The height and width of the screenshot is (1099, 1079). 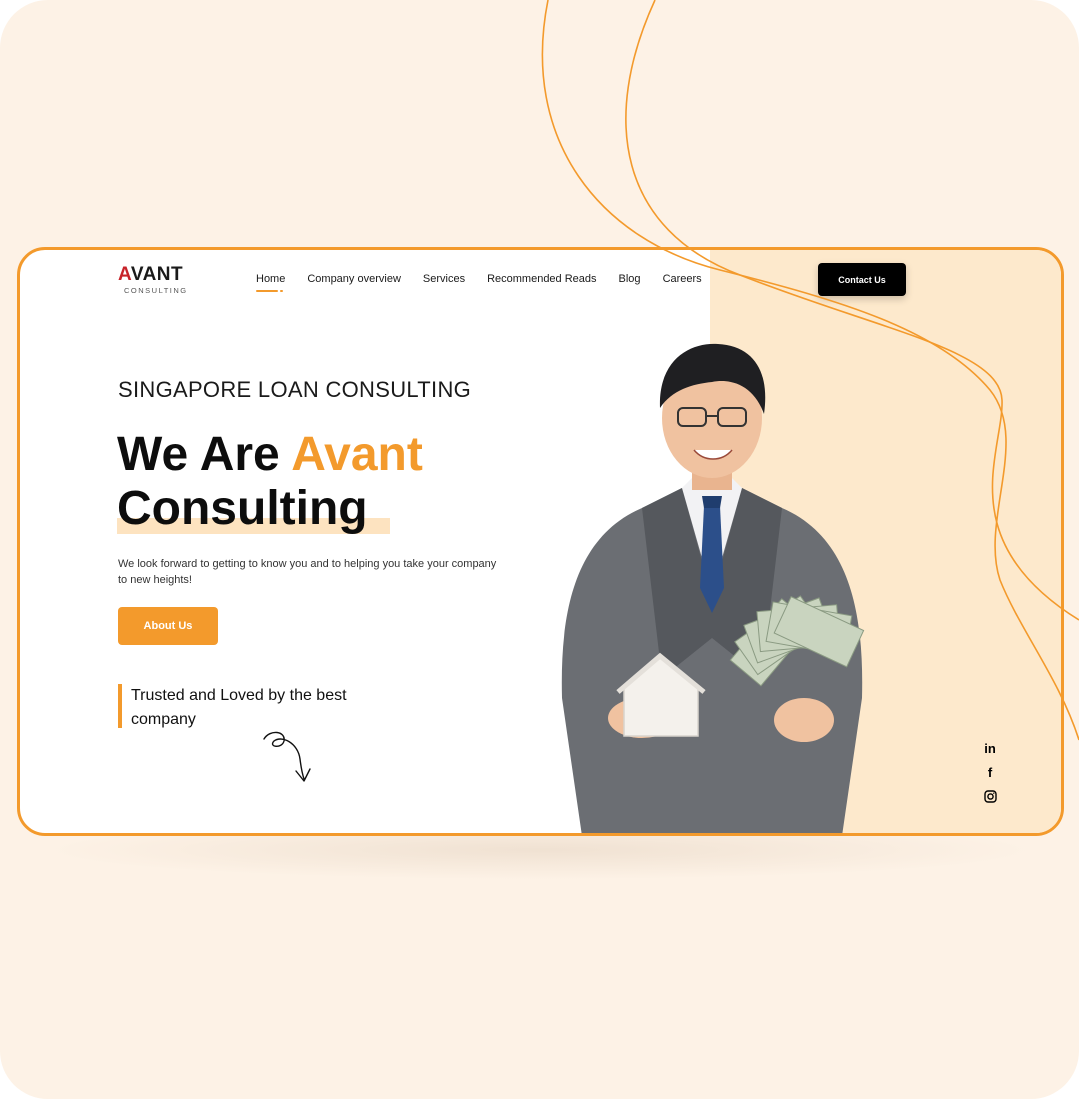 I want to click on contact-us-button: Contact Us, so click(x=862, y=279).